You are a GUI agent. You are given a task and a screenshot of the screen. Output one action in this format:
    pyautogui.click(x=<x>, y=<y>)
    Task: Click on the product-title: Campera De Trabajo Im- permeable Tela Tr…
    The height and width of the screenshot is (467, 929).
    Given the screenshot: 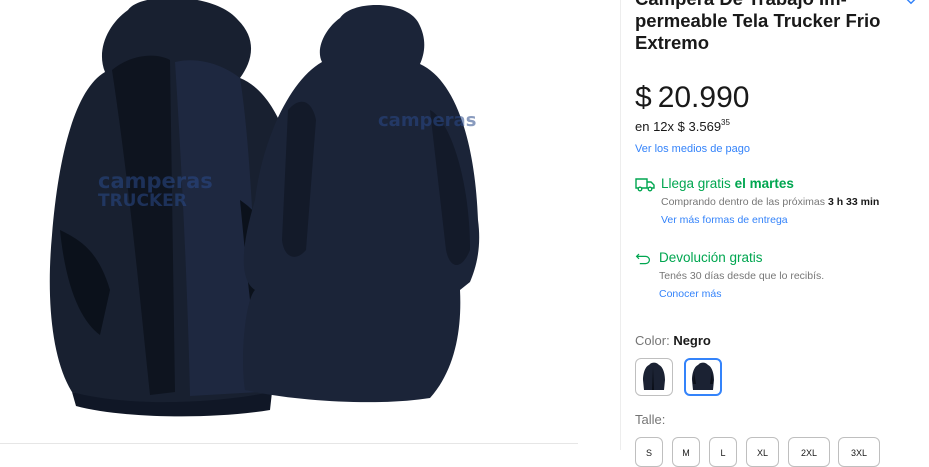 What is the action you would take?
    pyautogui.click(x=767, y=27)
    